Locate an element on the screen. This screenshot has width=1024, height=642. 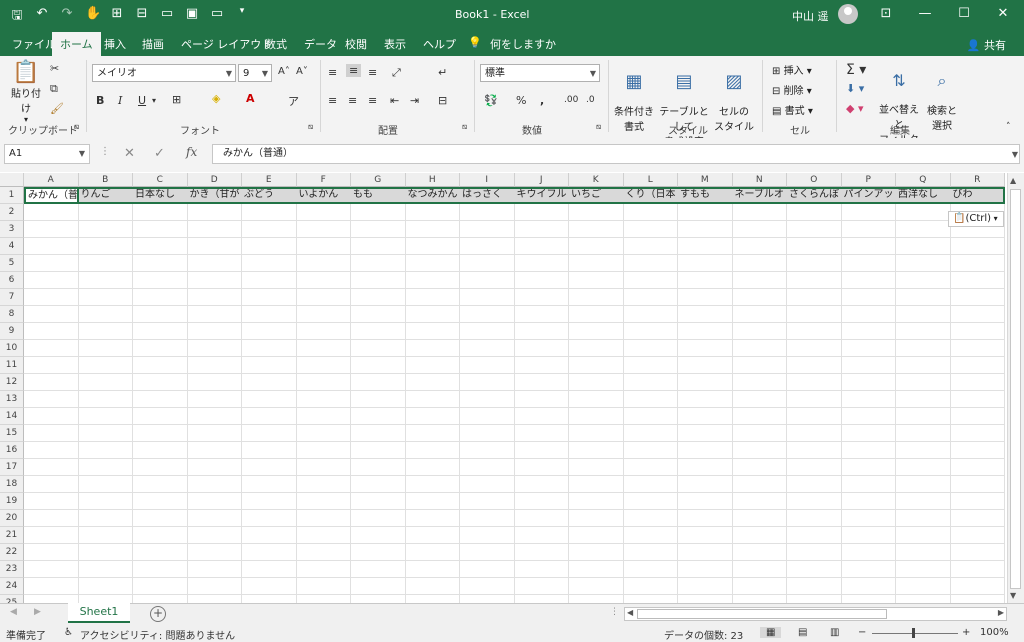
table-icon: ⊞ is located at coordinates (117, 17).